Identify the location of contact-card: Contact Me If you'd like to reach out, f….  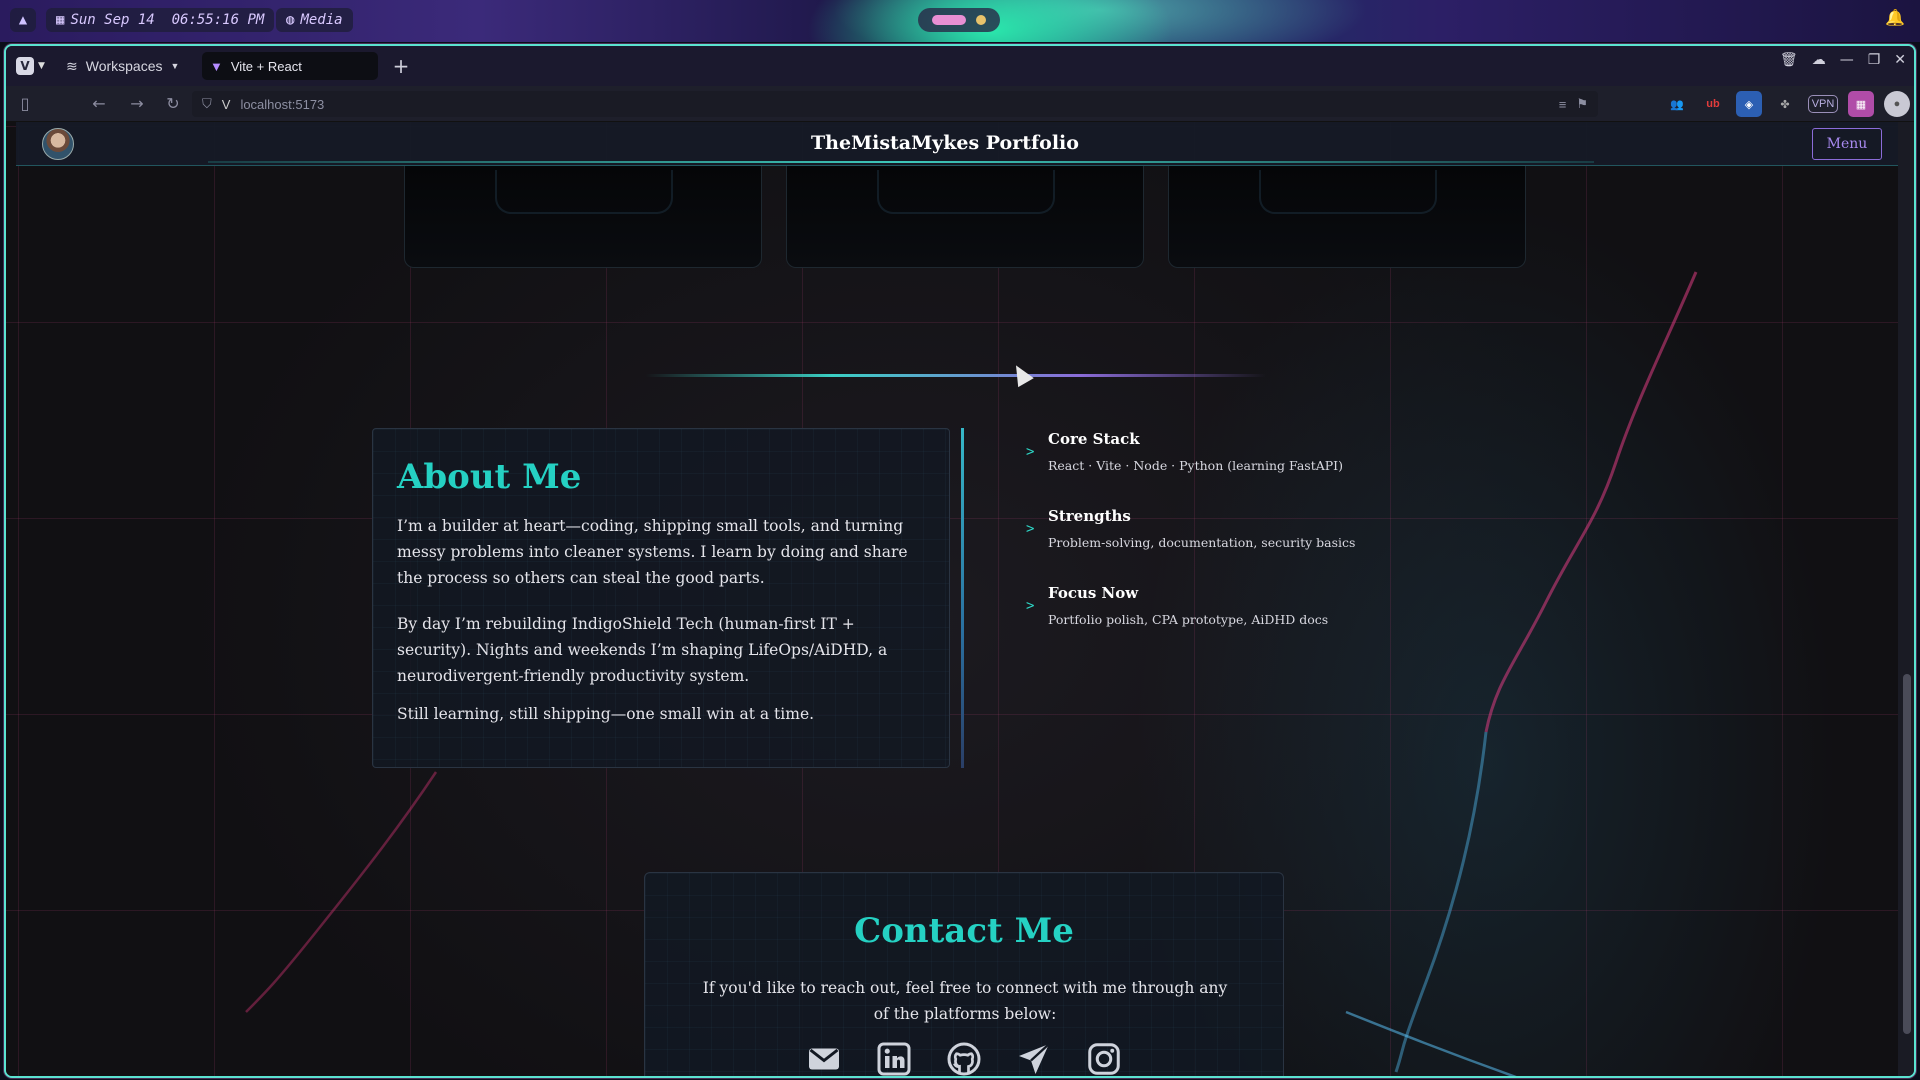
(964, 974).